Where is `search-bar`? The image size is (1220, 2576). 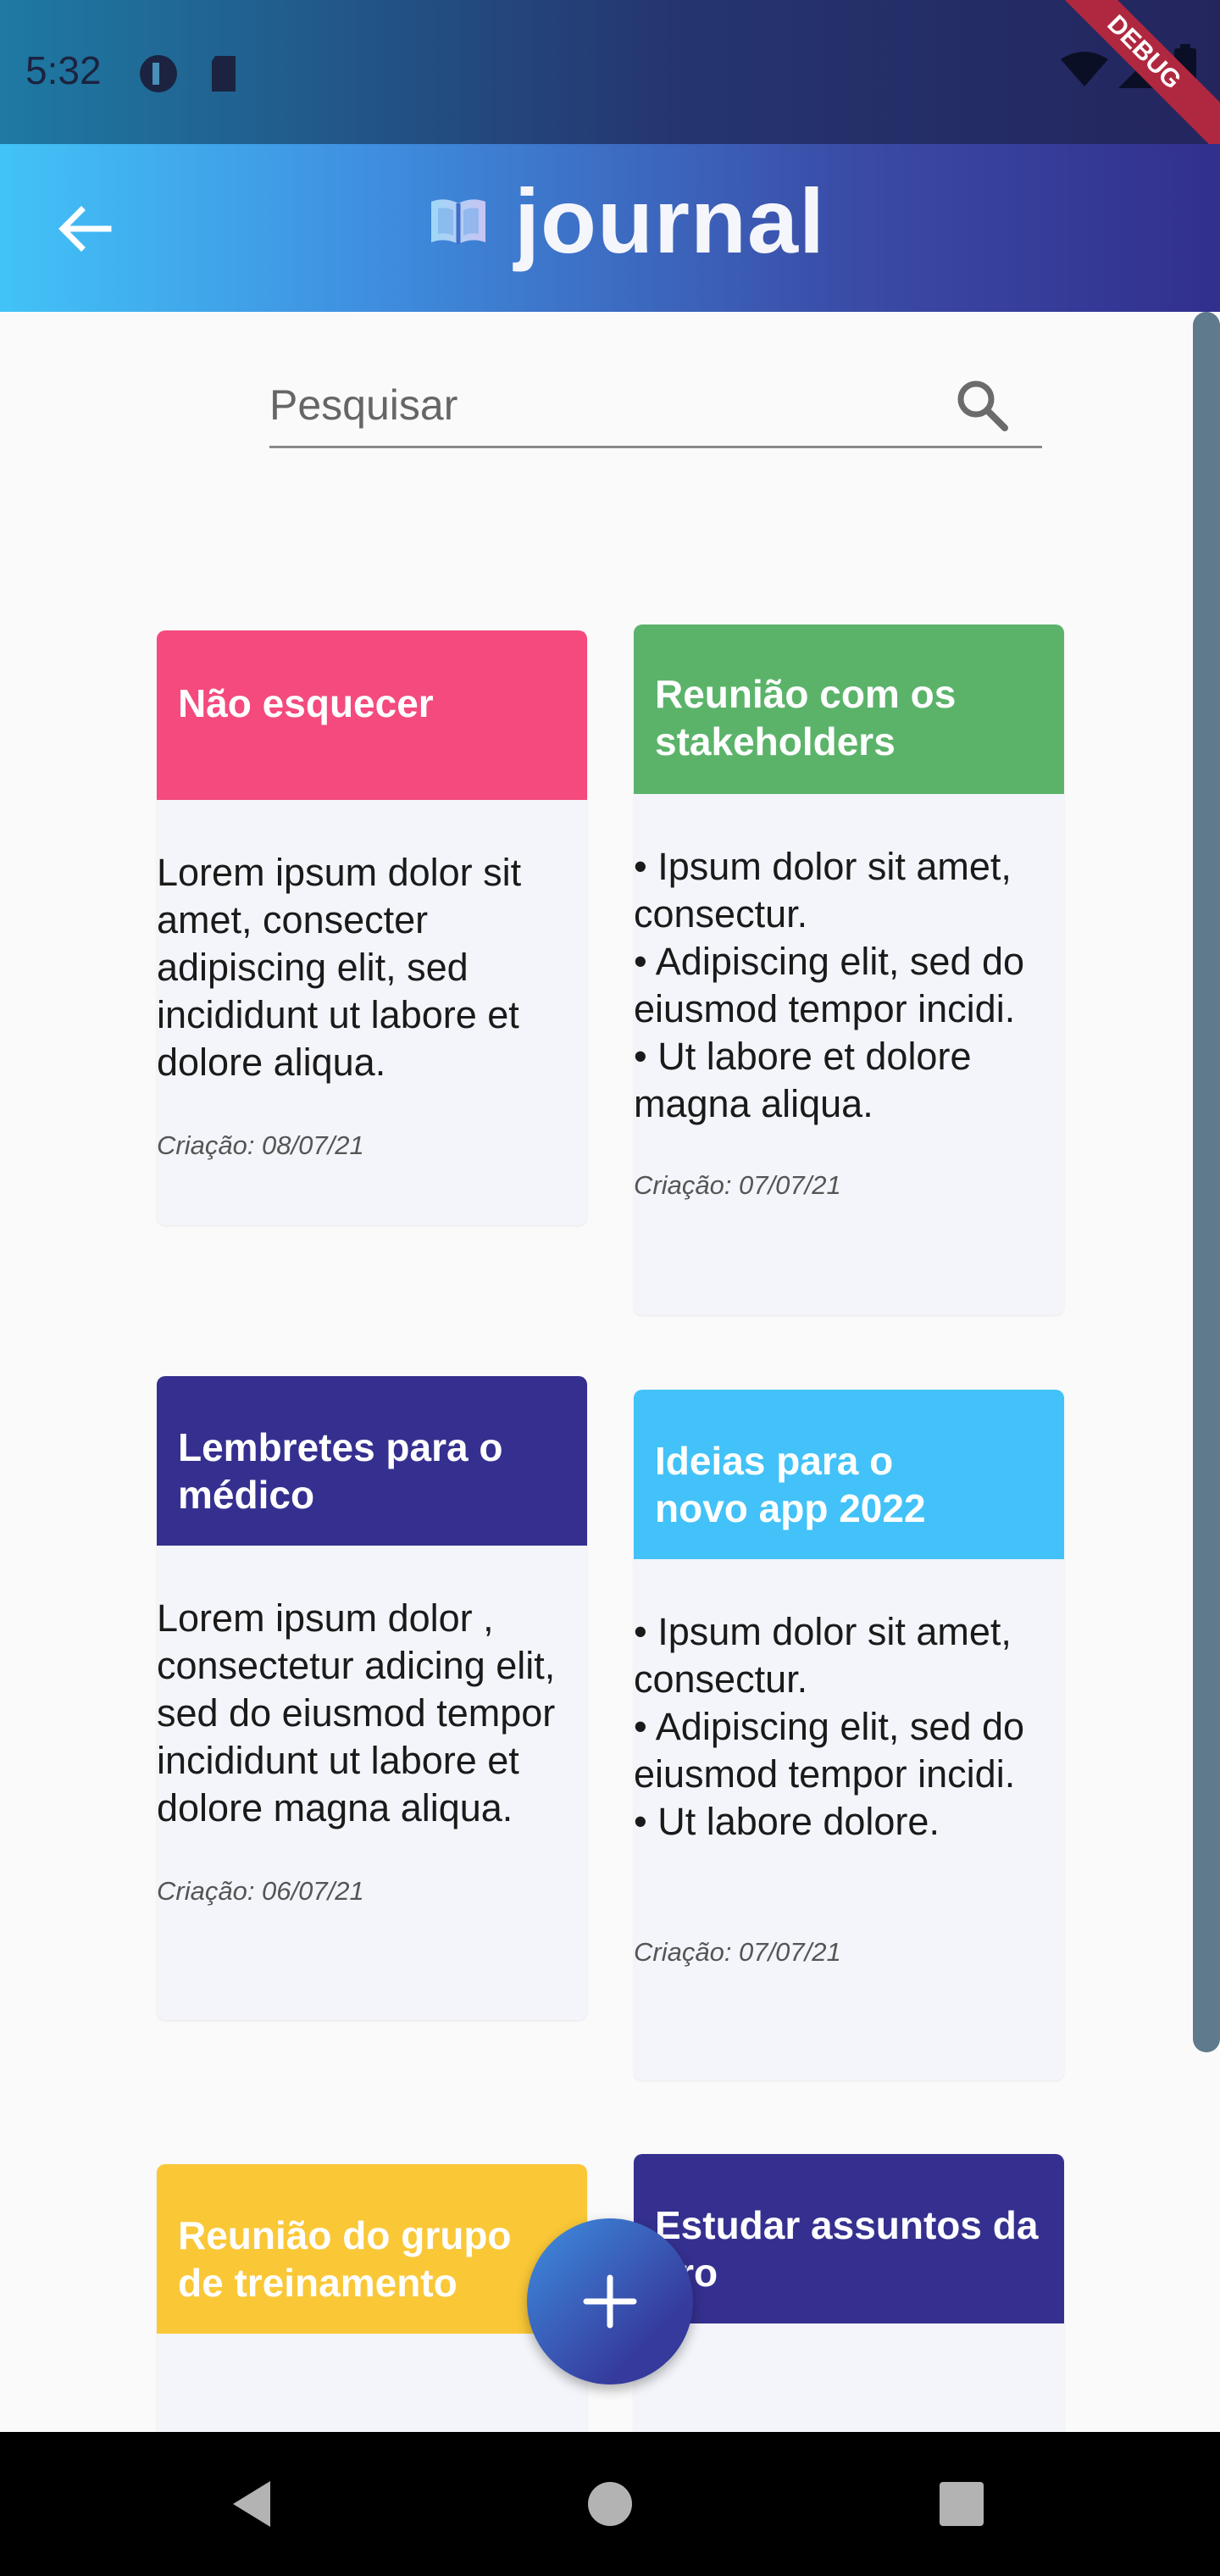 search-bar is located at coordinates (655, 404).